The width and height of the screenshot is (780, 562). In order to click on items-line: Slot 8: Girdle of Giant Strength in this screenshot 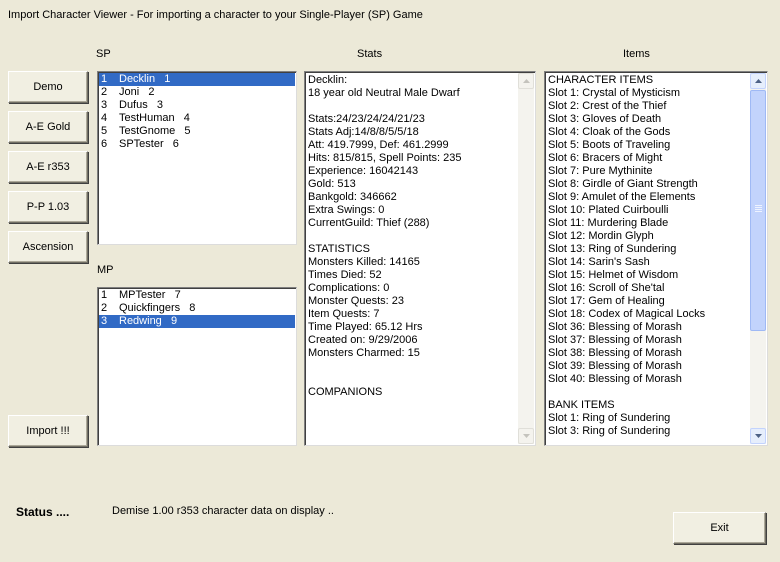, I will do `click(623, 184)`.